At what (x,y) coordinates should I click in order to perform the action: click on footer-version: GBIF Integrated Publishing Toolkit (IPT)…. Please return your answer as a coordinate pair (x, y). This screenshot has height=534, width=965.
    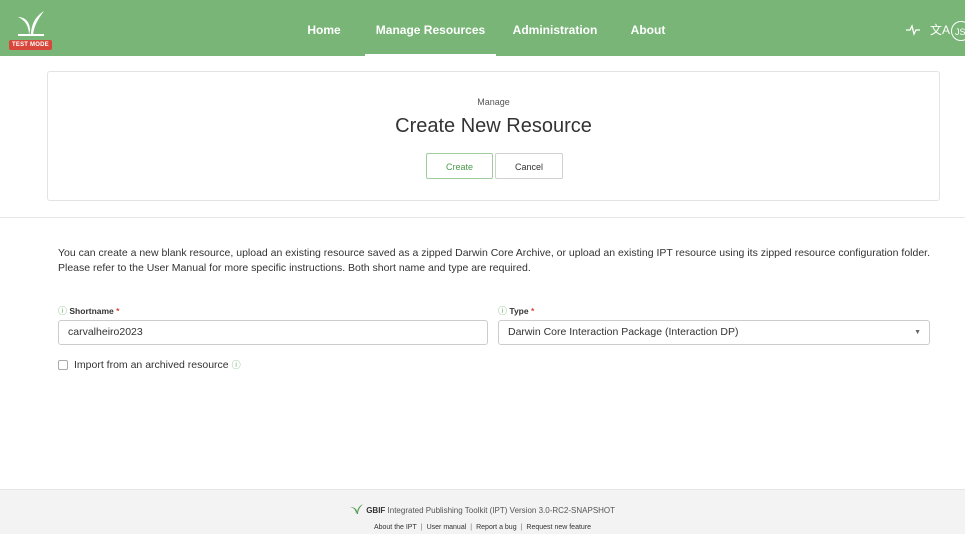
    Looking at the image, I should click on (482, 509).